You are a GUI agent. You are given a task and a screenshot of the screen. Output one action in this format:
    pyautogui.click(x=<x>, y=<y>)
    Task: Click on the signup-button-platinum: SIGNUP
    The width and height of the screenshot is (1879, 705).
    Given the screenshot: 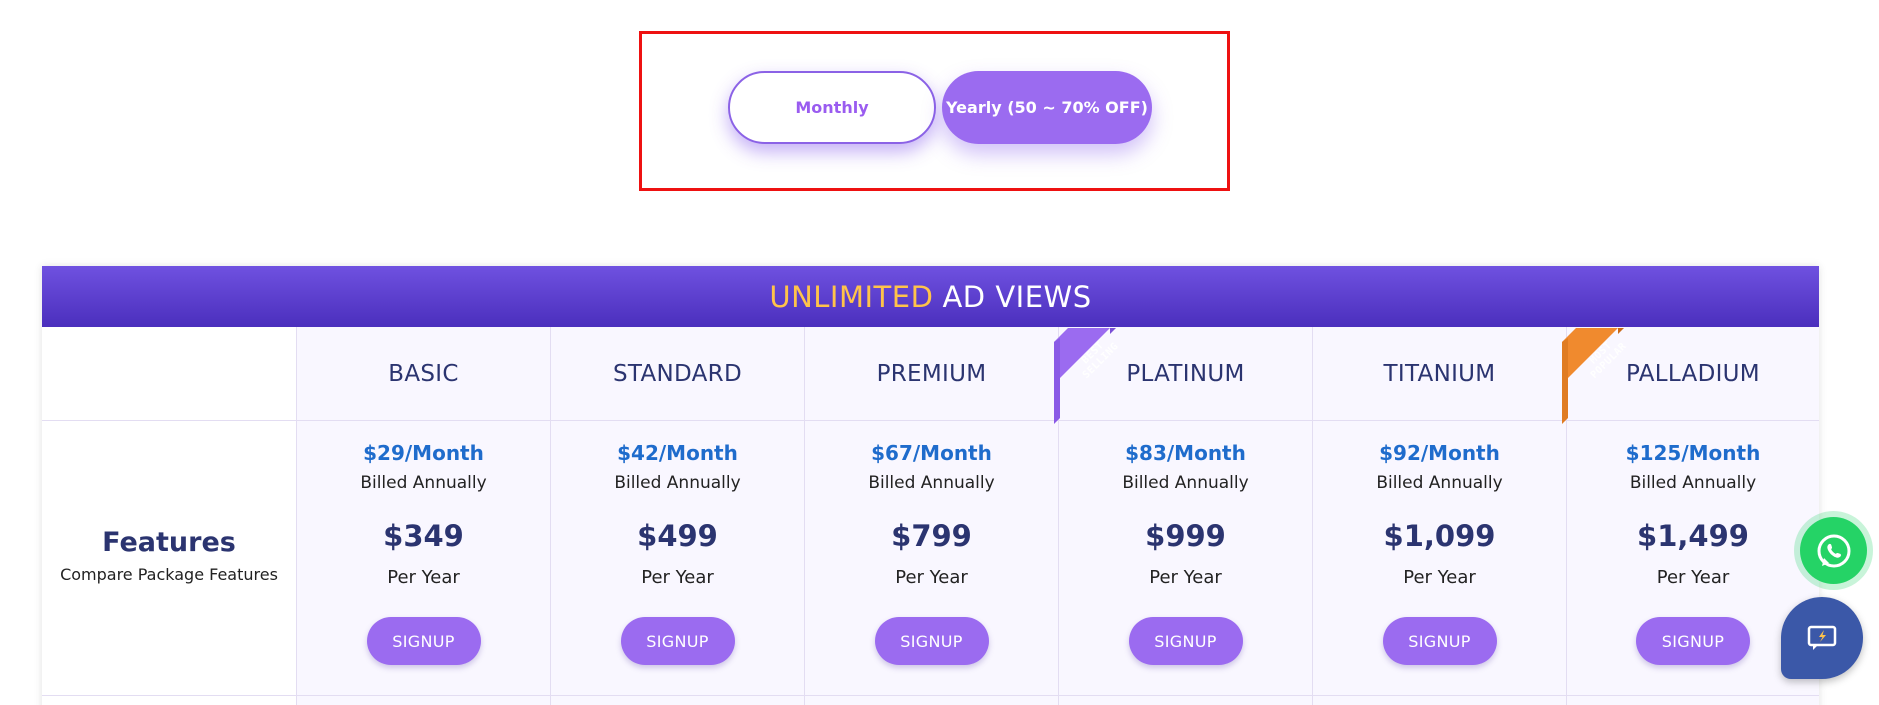 What is the action you would take?
    pyautogui.click(x=1185, y=641)
    